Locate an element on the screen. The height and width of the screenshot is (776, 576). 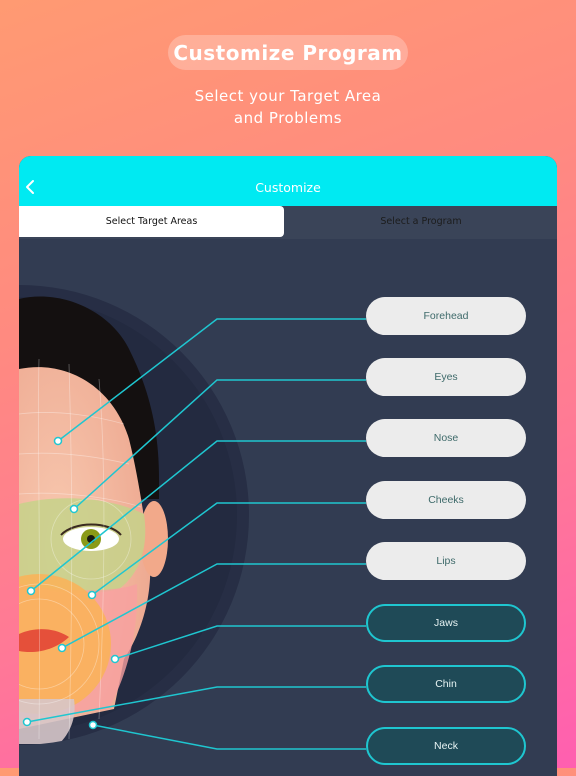
target-dot-chin is located at coordinates (27, 722).